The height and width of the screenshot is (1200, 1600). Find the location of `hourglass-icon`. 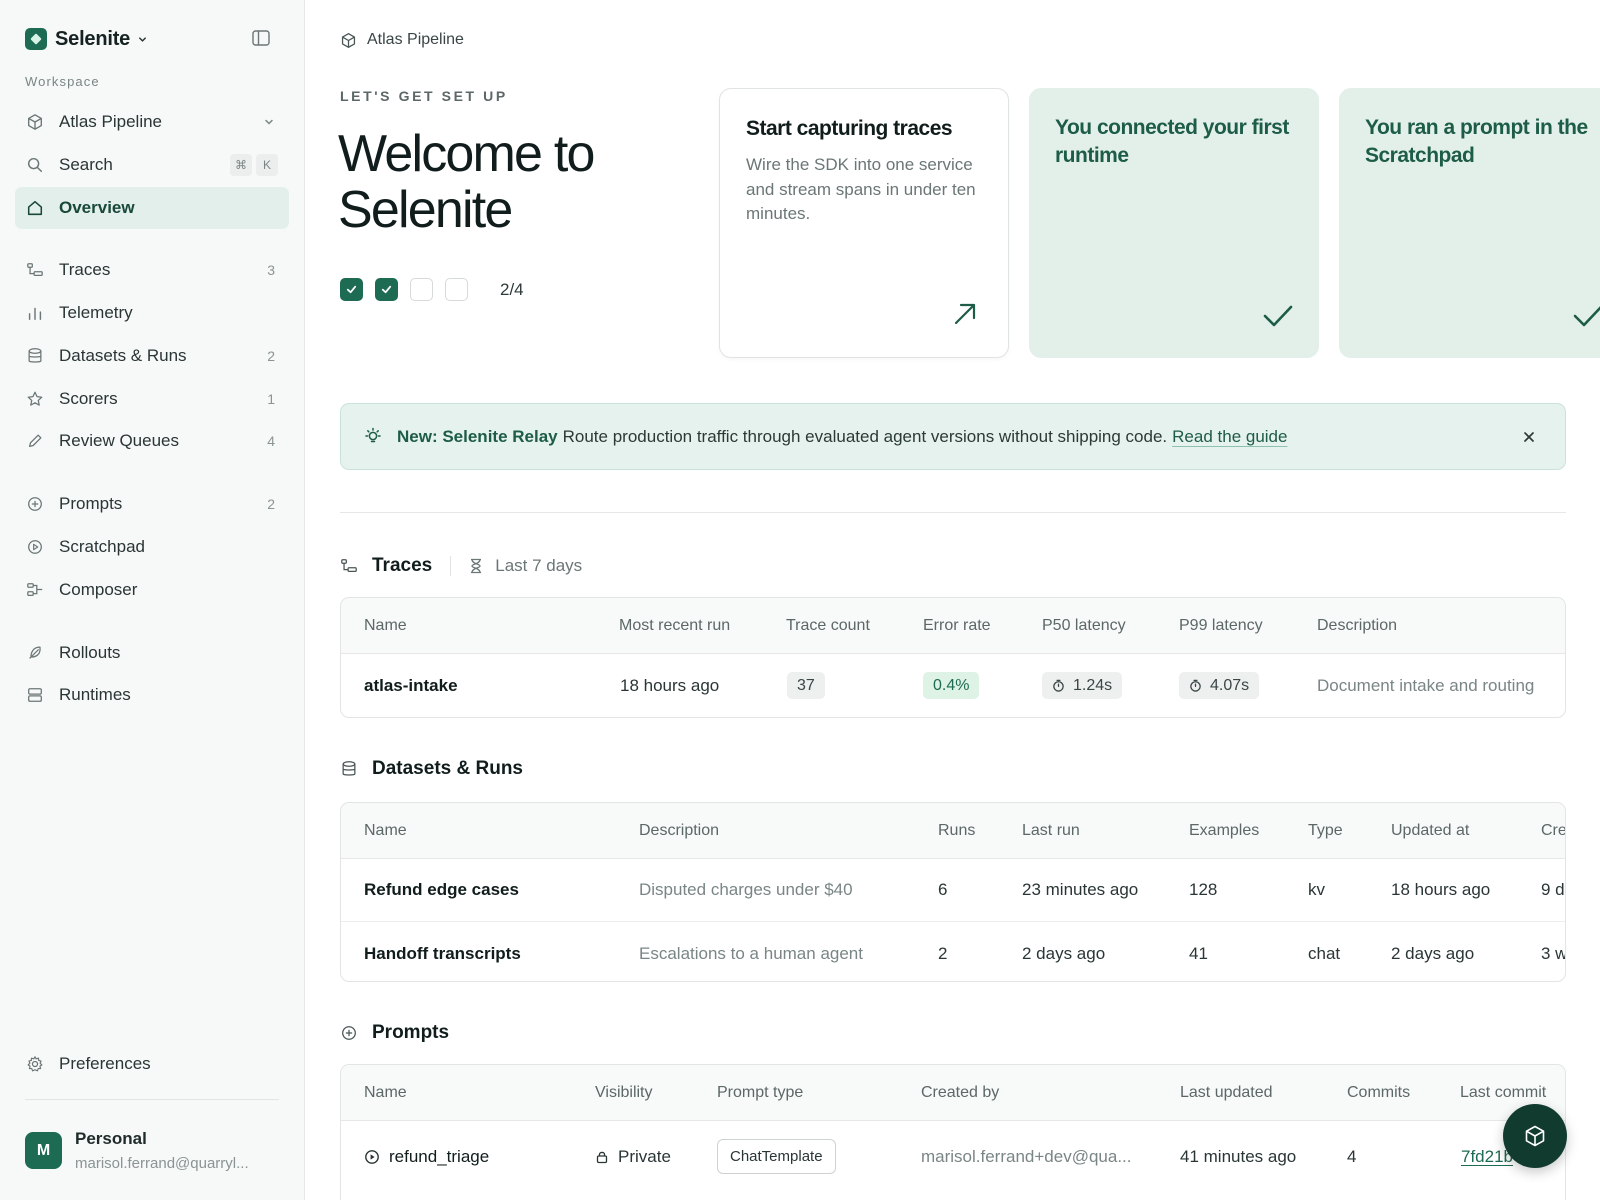

hourglass-icon is located at coordinates (476, 566).